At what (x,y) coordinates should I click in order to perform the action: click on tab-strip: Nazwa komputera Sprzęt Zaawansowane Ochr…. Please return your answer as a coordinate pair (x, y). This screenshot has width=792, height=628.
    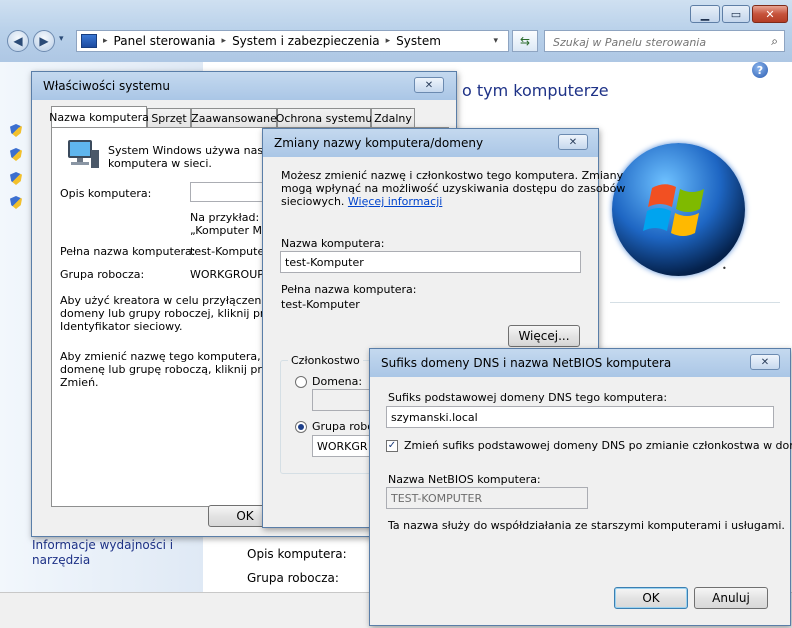
    Looking at the image, I should click on (250, 117).